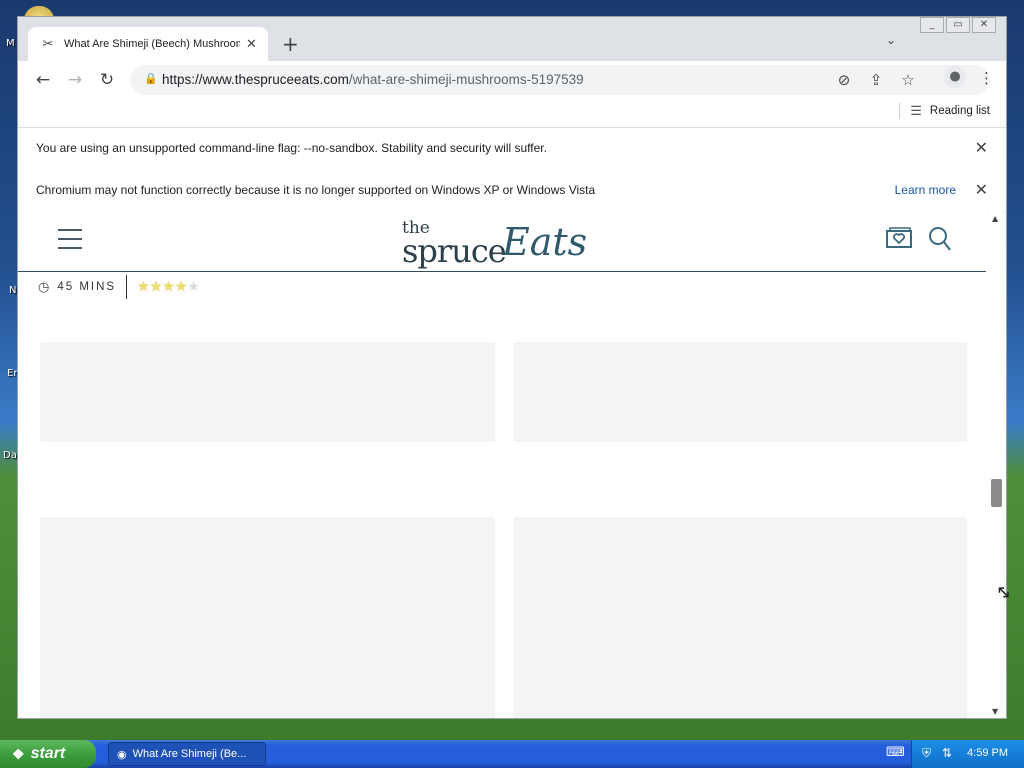 The height and width of the screenshot is (768, 1024). I want to click on chromium-icon: ◉, so click(122, 754).